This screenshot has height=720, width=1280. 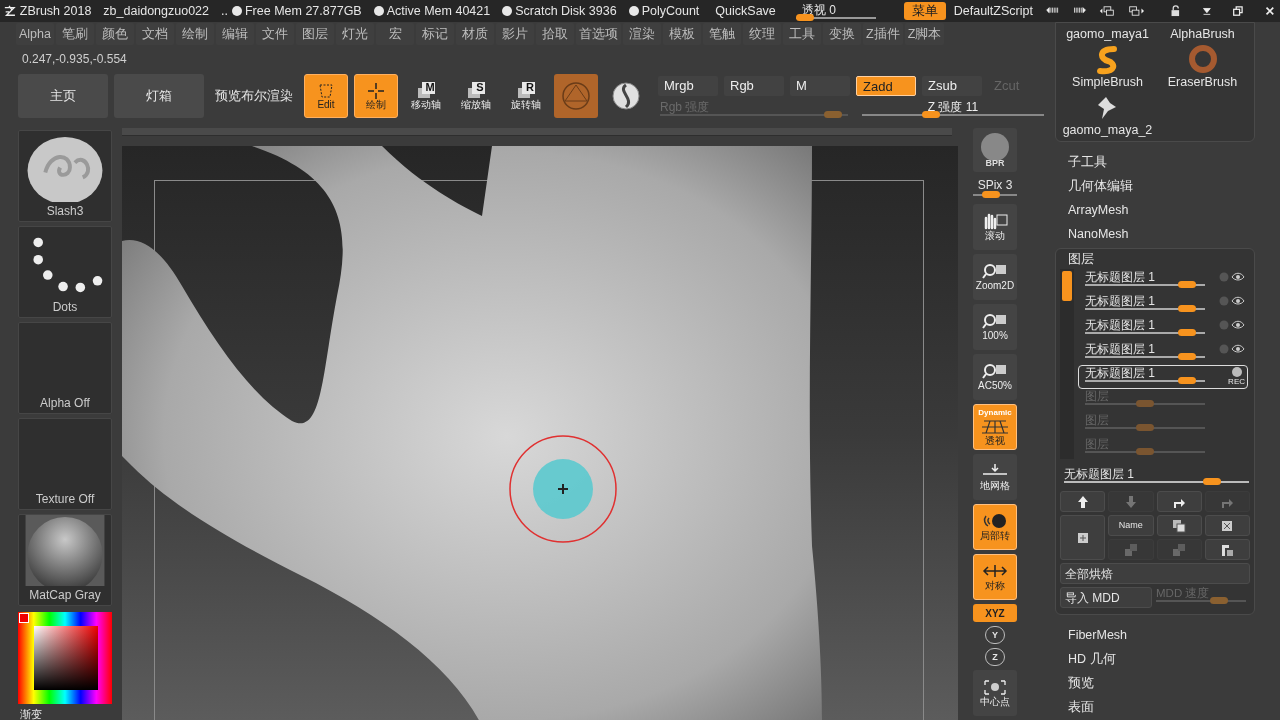 I want to click on view-tool-button: 滚动, so click(x=995, y=227).